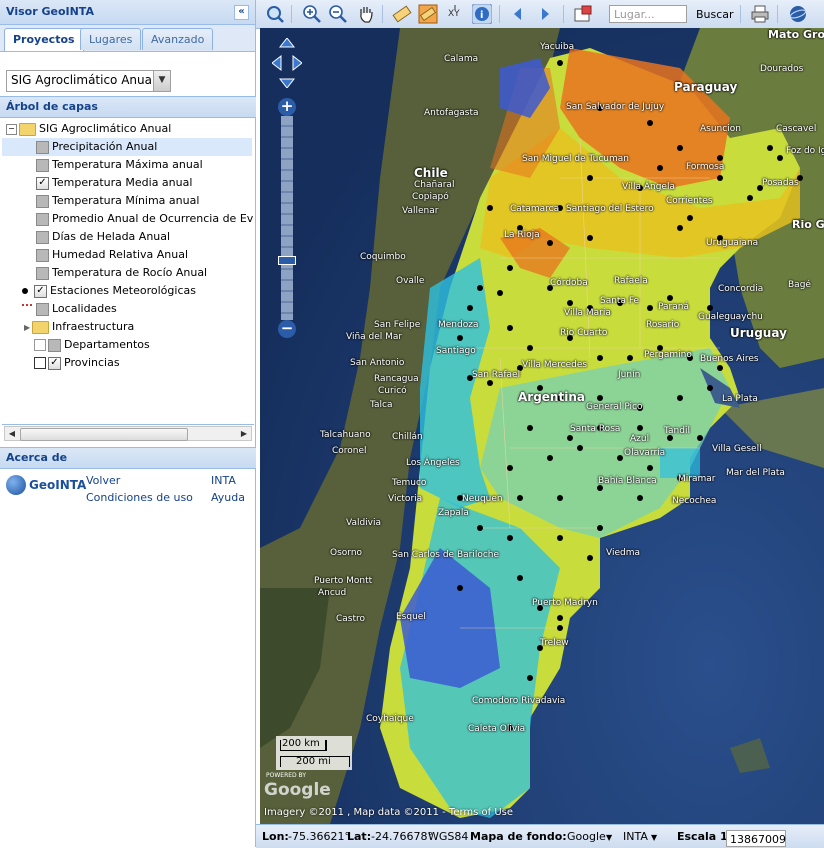  What do you see at coordinates (178, 39) in the screenshot?
I see `tab-avanzado: Avanzado` at bounding box center [178, 39].